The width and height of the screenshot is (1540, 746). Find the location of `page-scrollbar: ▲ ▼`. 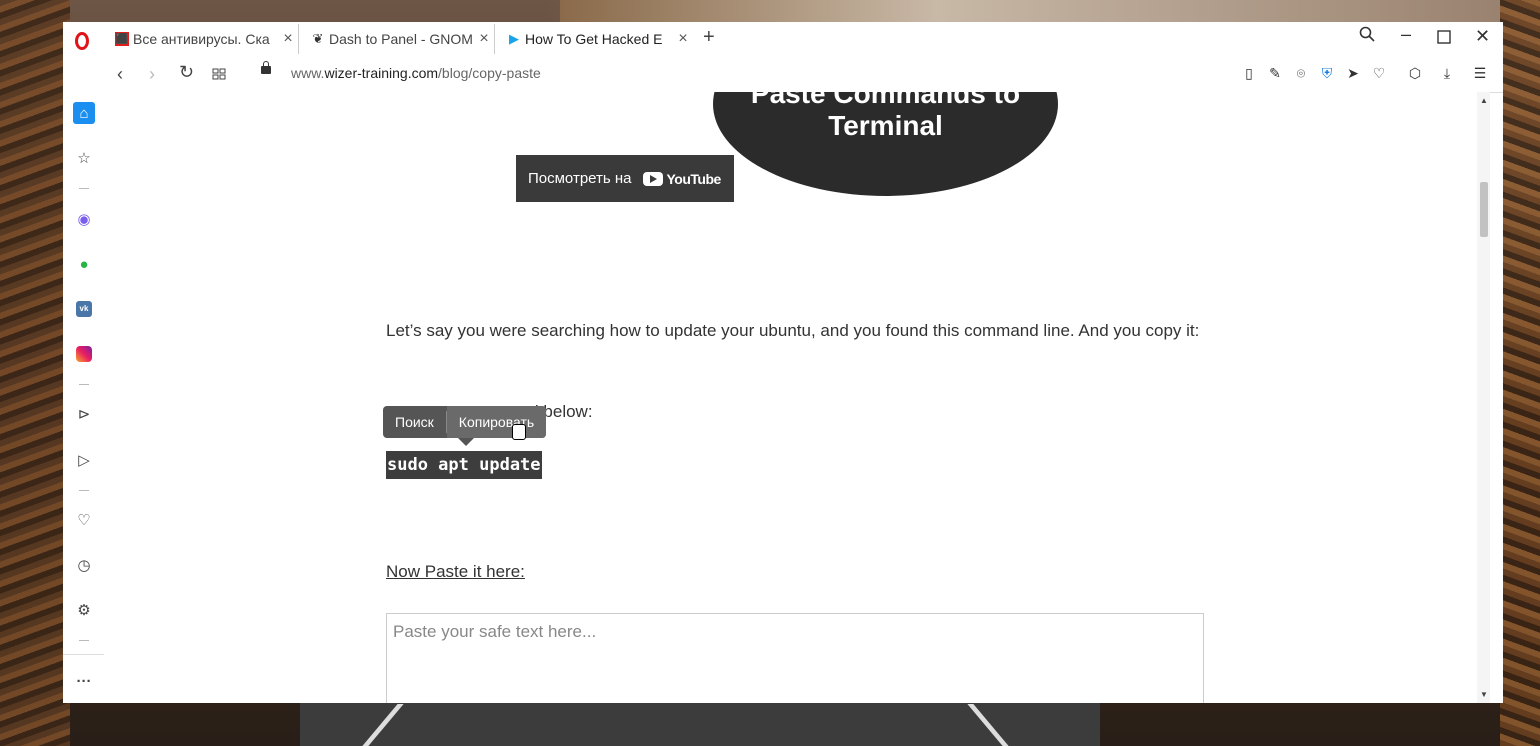

page-scrollbar: ▲ ▼ is located at coordinates (1483, 397).